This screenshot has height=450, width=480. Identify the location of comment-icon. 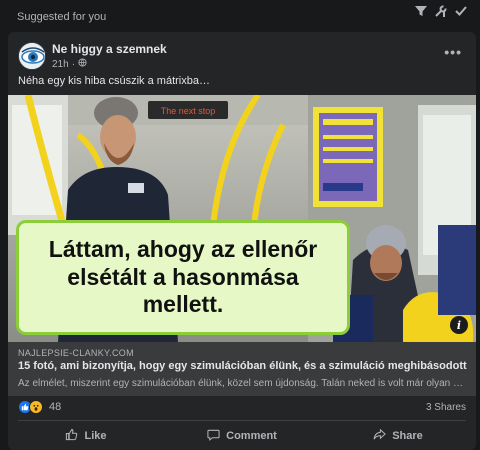
(213, 436).